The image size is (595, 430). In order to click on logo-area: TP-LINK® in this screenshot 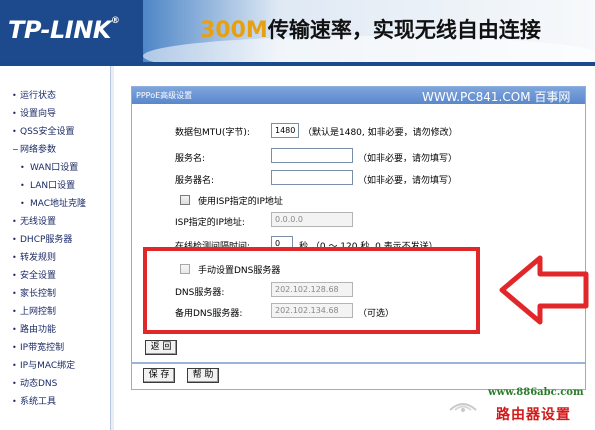, I will do `click(71, 31)`.